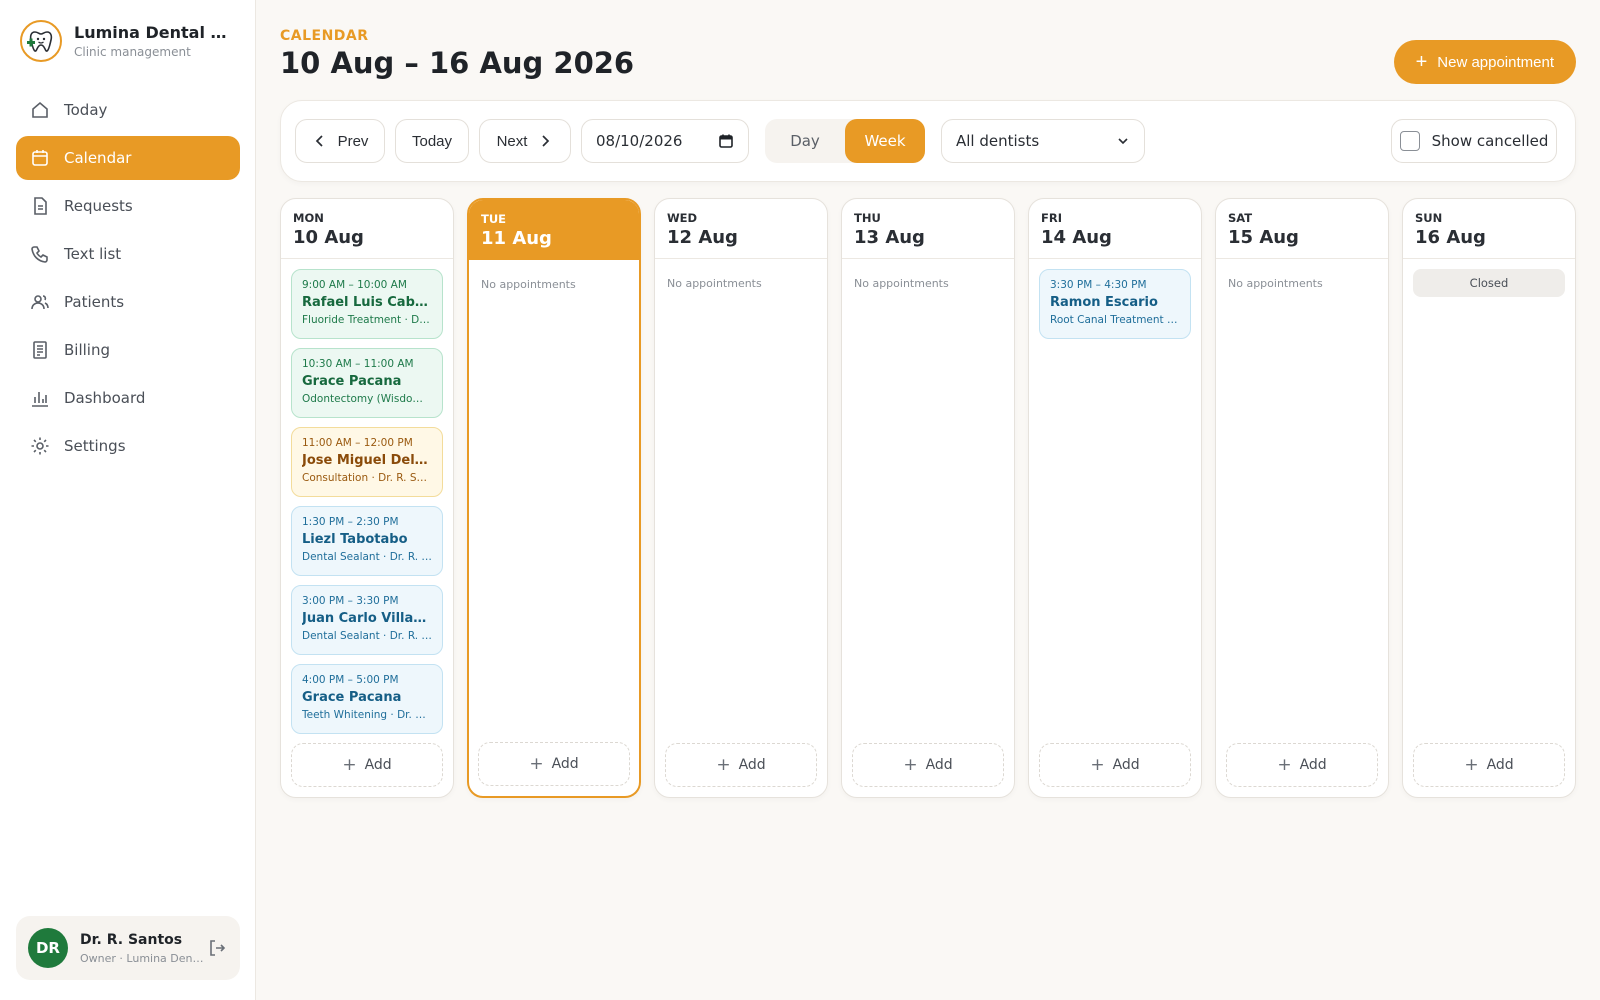 This screenshot has height=1000, width=1600. I want to click on show-cancelled-toggle: Show cancelled, so click(1474, 141).